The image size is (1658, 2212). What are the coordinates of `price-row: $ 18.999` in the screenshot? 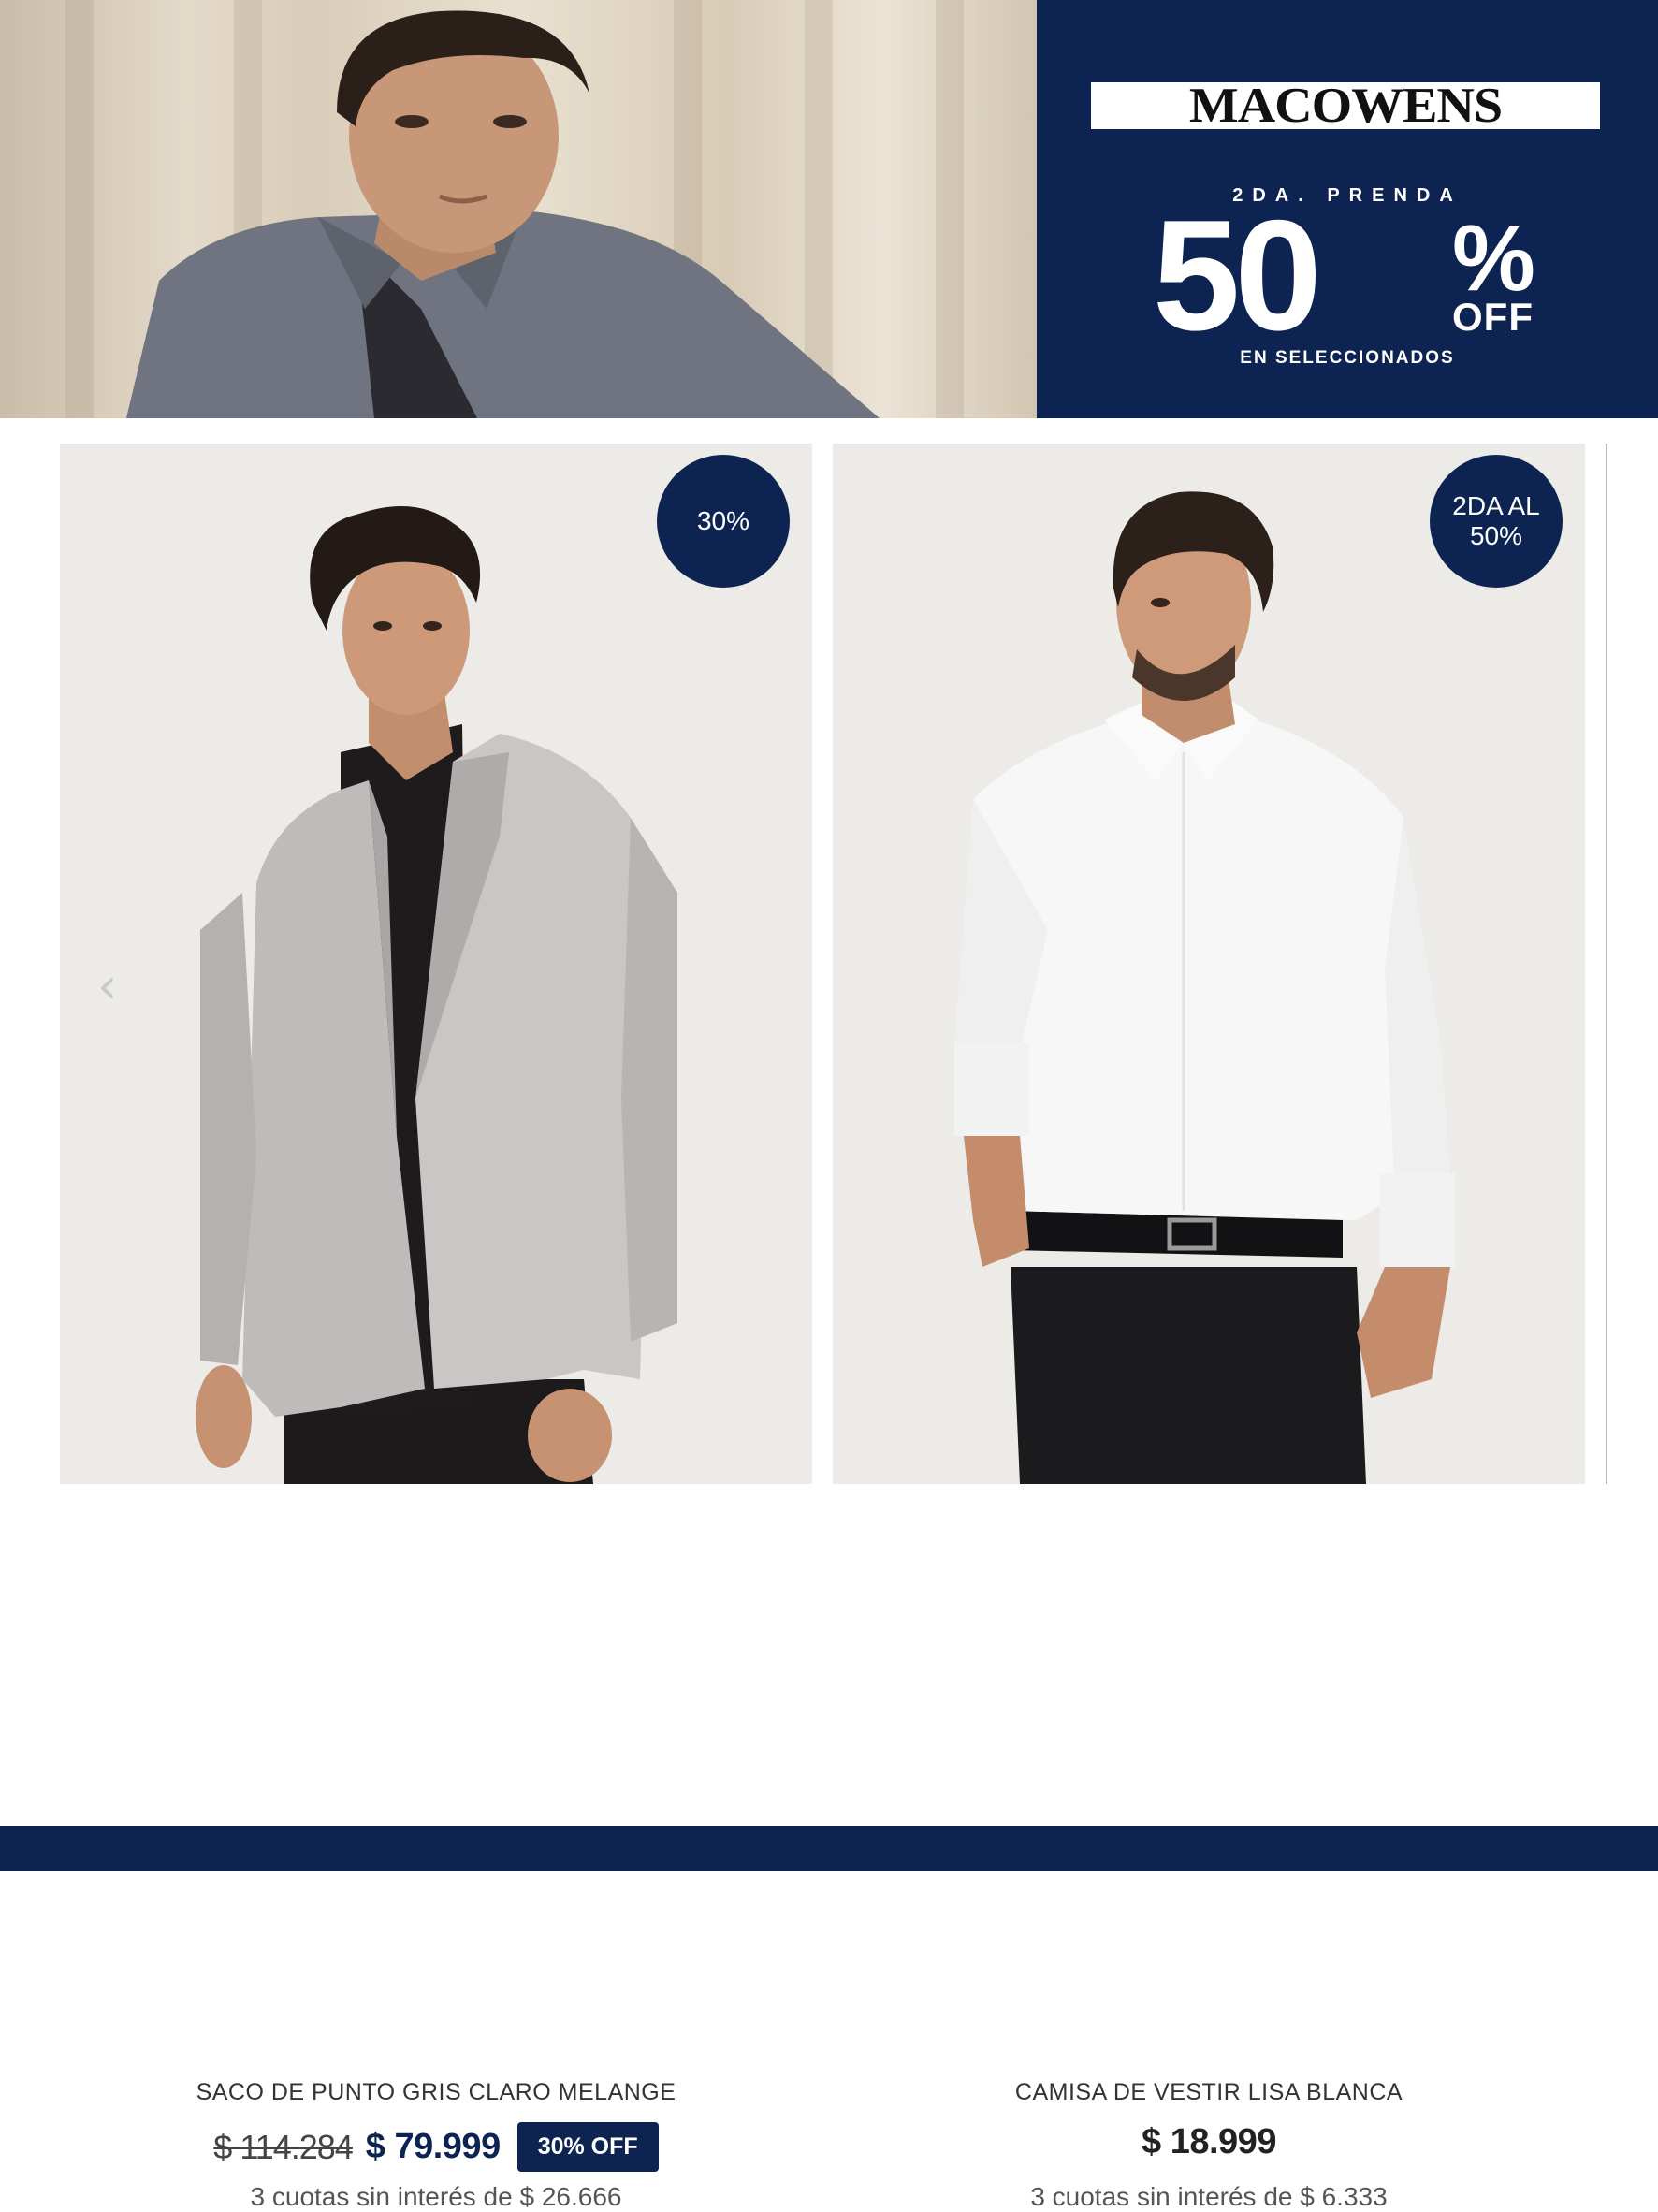 It's located at (1209, 2142).